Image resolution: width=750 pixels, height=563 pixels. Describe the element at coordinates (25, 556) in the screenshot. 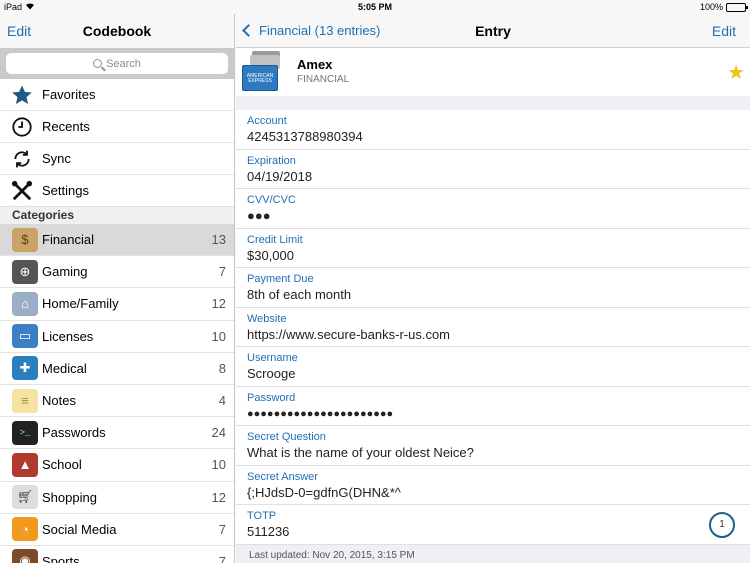

I see `football-icon: ◉` at that location.